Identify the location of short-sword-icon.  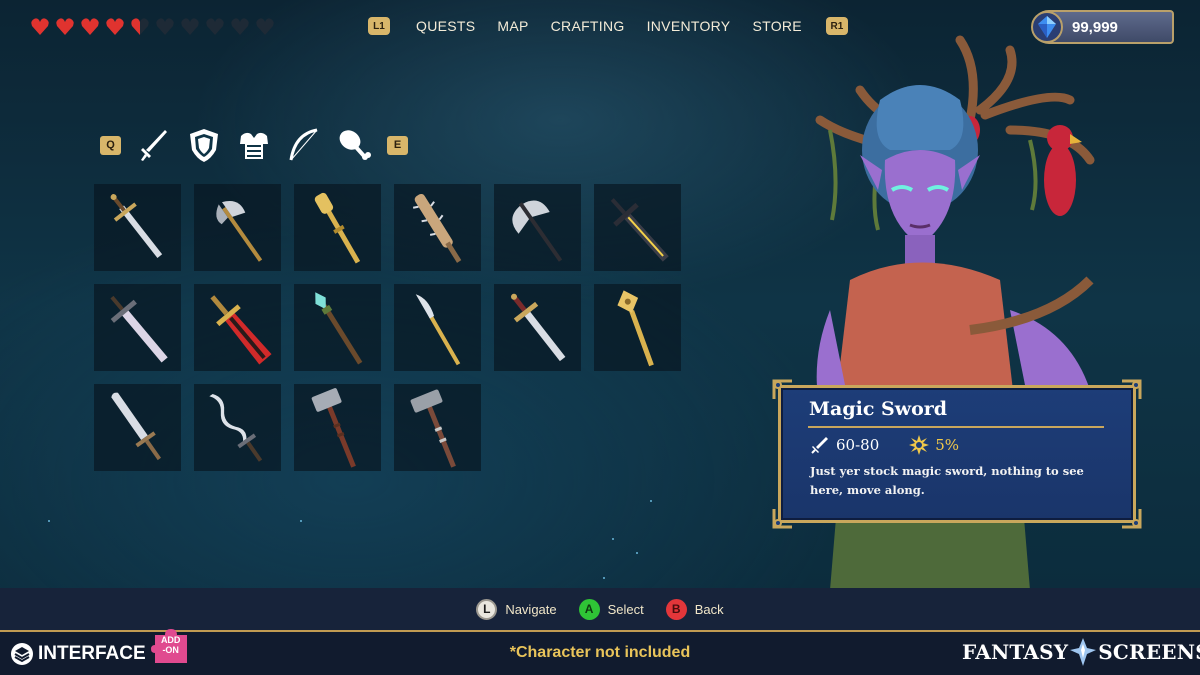
(136, 426).